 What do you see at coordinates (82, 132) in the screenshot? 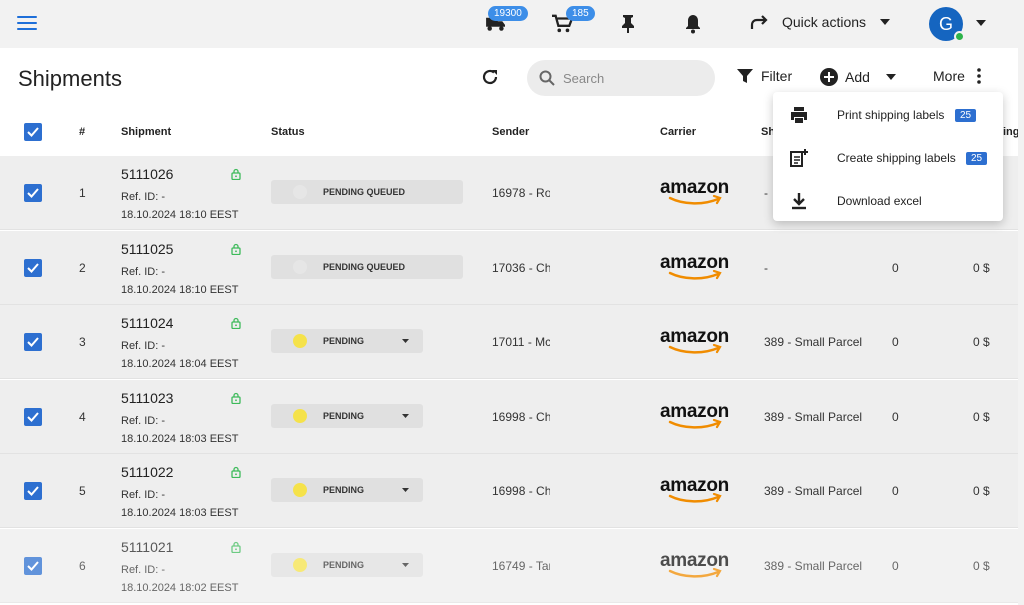
I see `column-header-number: #` at bounding box center [82, 132].